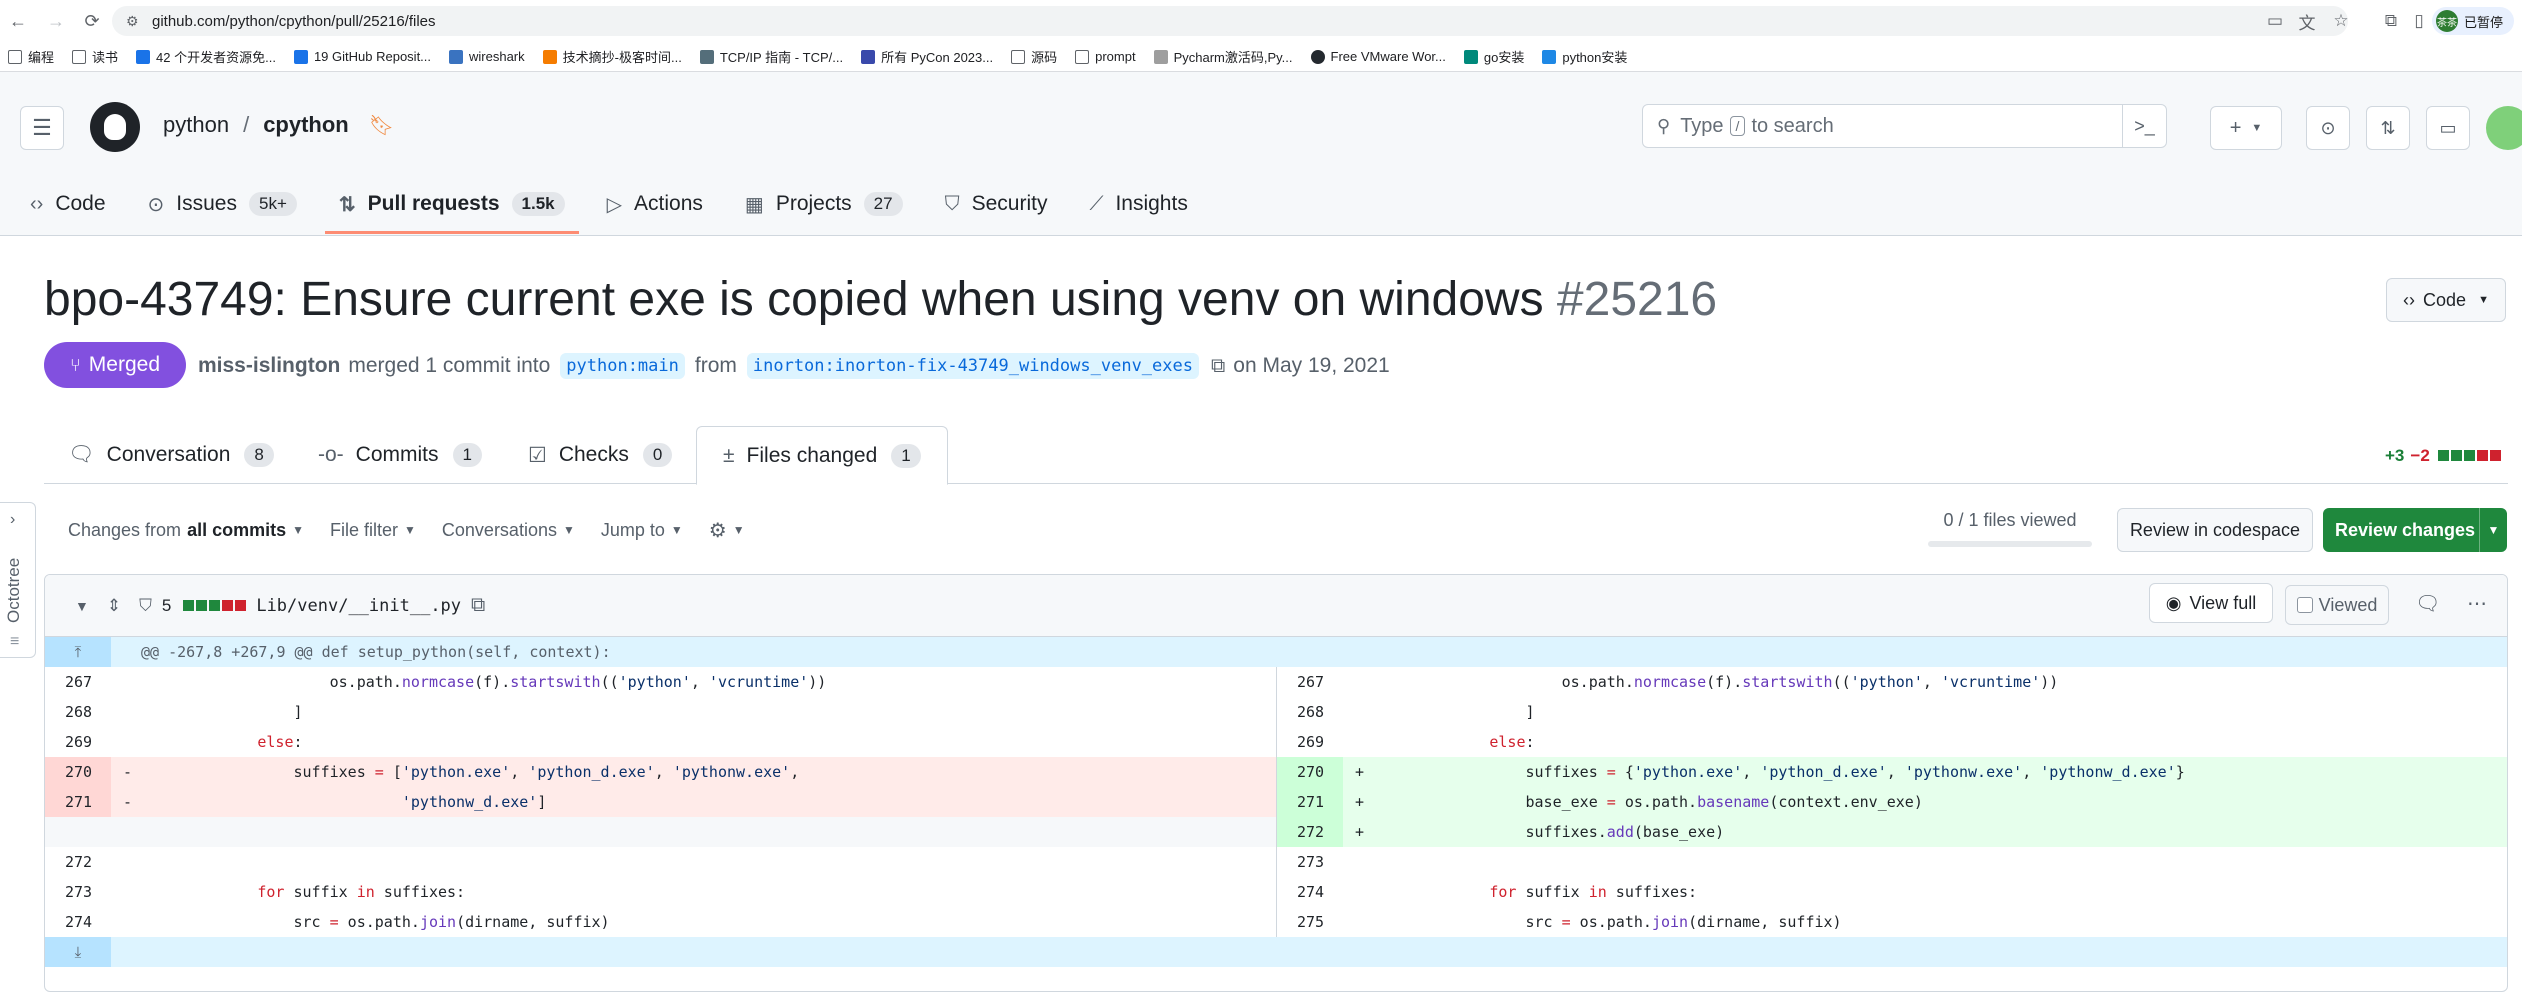 Image resolution: width=2522 pixels, height=1001 pixels. What do you see at coordinates (13, 519) in the screenshot?
I see `chevron-right-icon: ›` at bounding box center [13, 519].